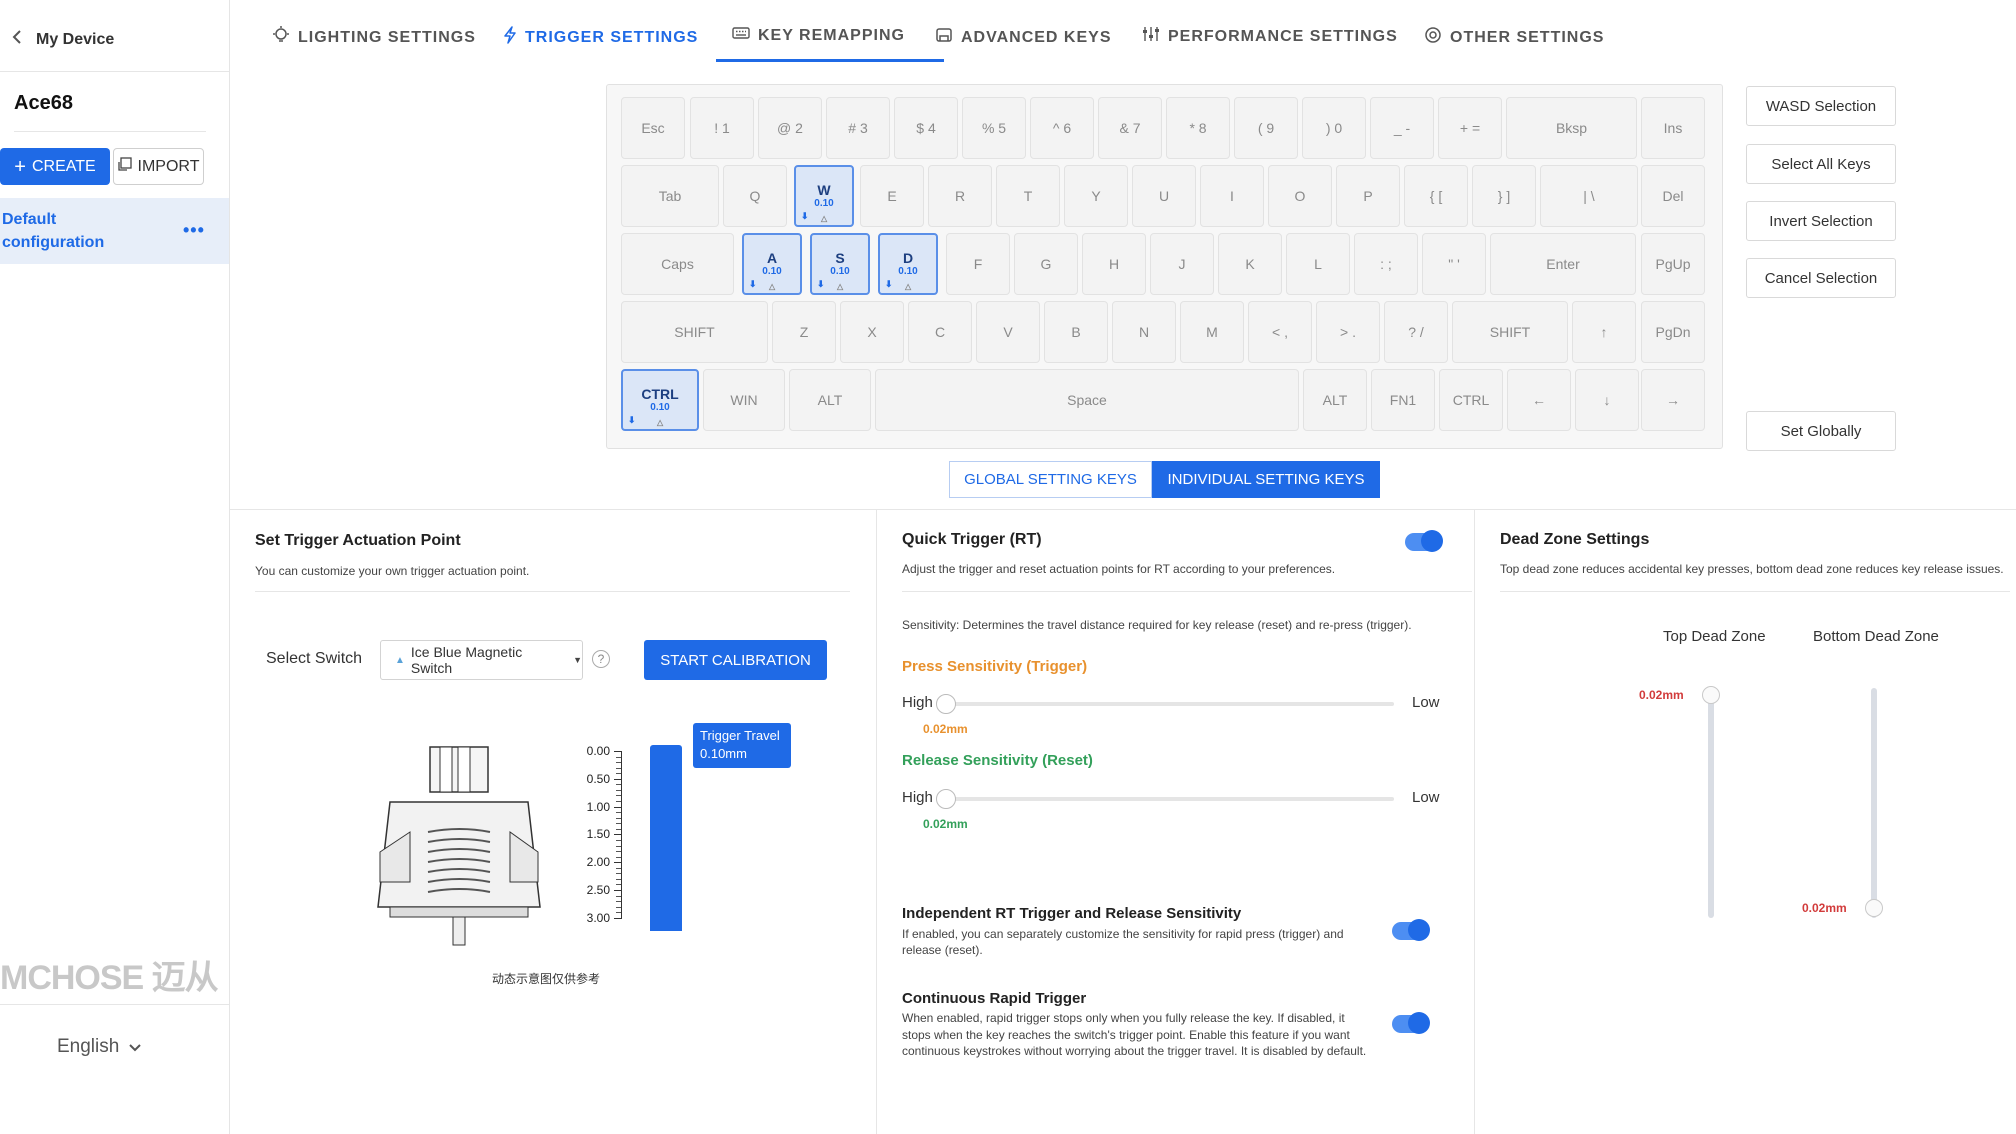  Describe the element at coordinates (722, 128) in the screenshot. I see `key-1: ! 1` at that location.